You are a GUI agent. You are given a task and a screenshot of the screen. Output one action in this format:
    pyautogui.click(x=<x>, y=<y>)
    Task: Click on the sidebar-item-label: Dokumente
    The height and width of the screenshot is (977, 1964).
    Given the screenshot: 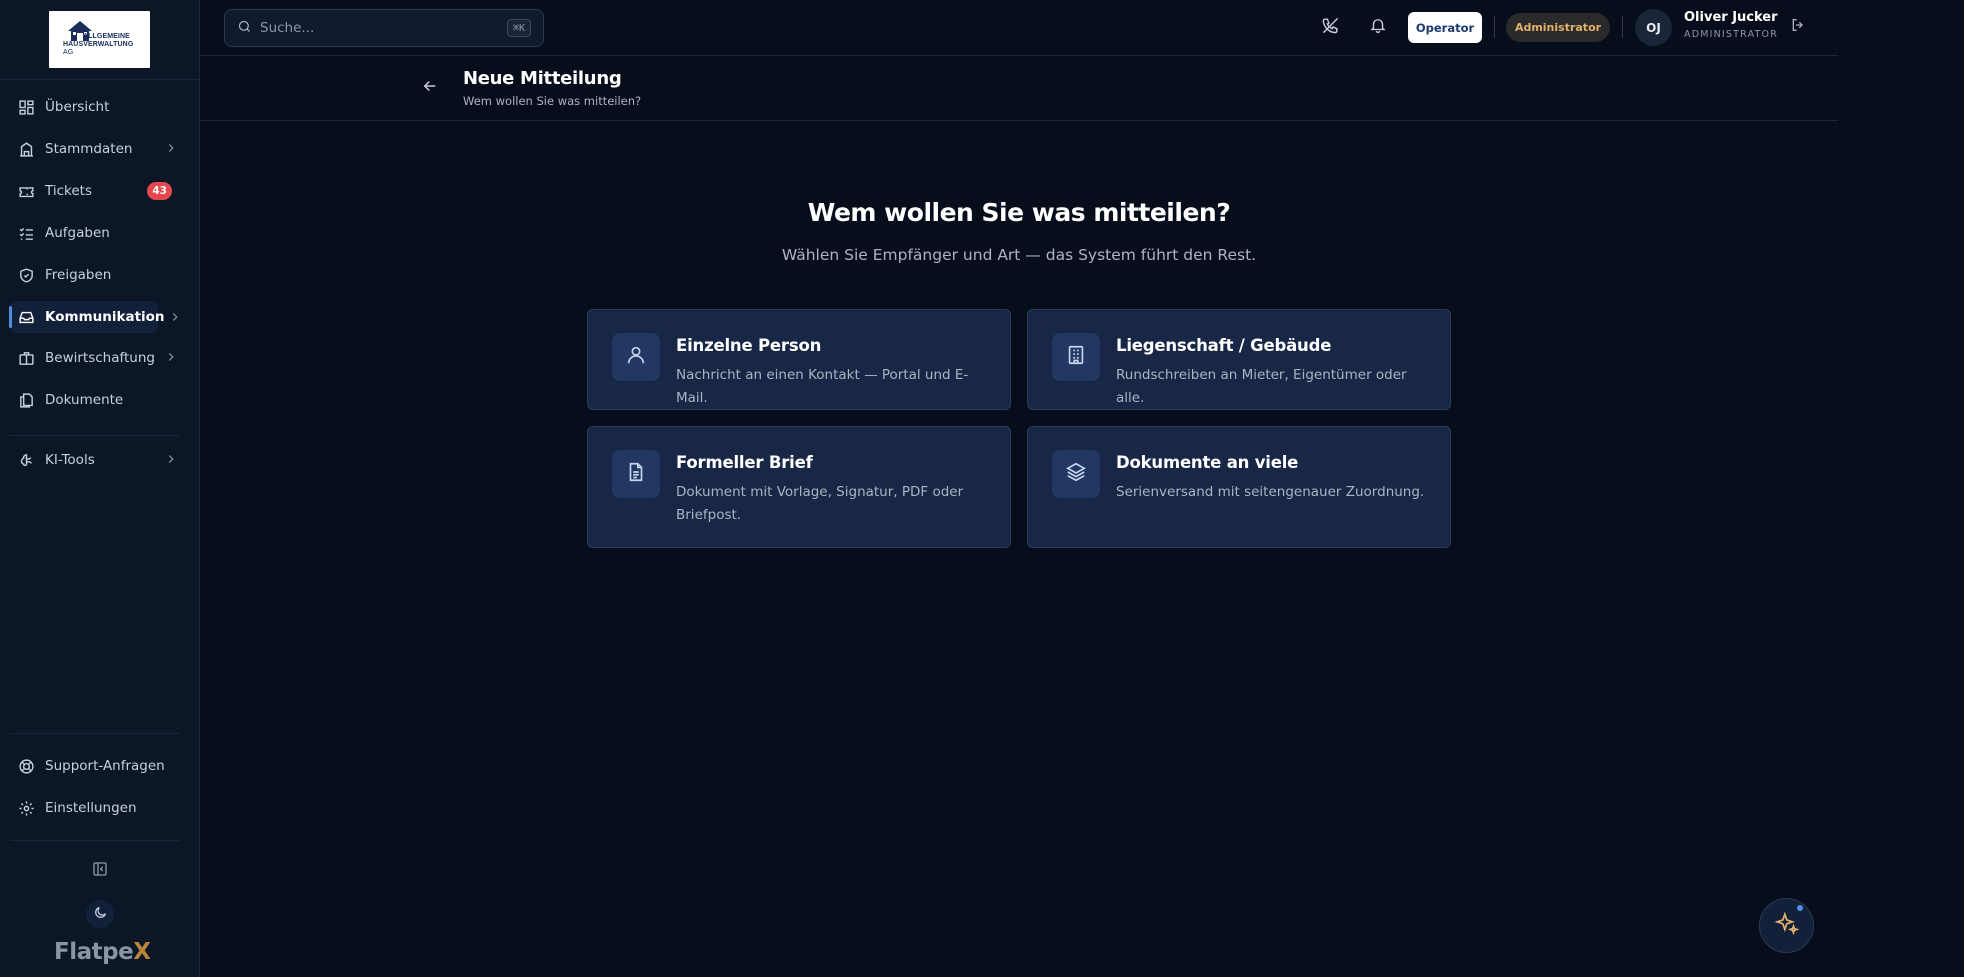 What is the action you would take?
    pyautogui.click(x=84, y=400)
    